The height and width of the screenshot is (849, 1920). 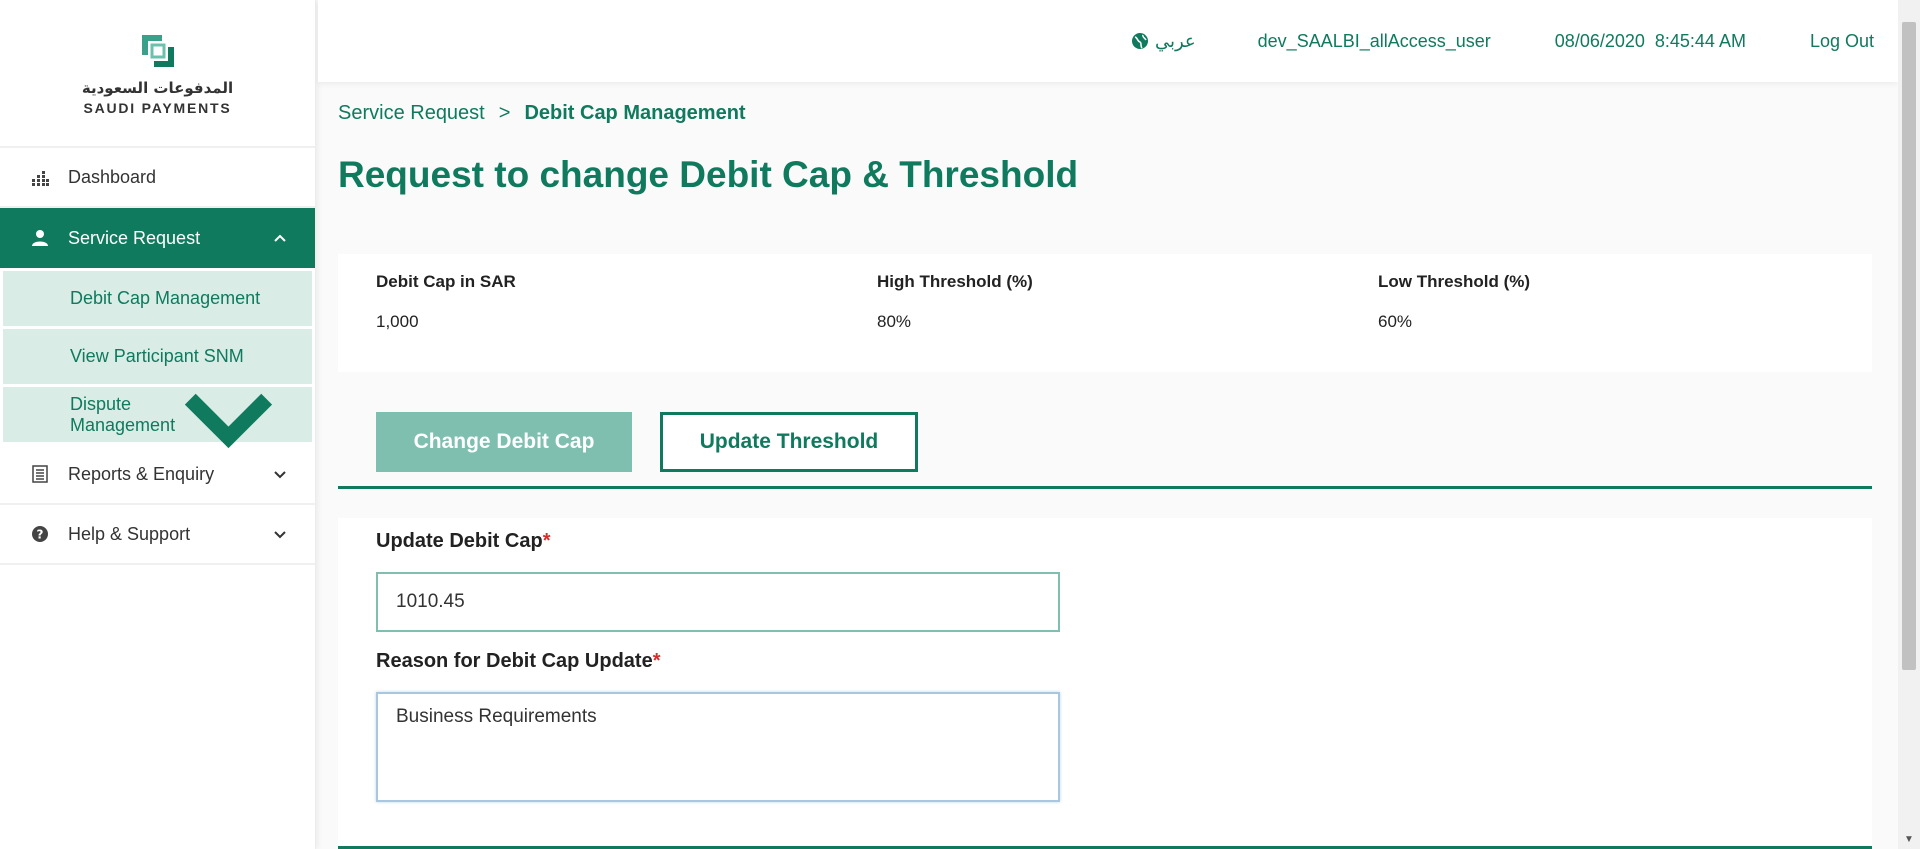 I want to click on username: dev_SAALBI_allAccess_user, so click(x=1374, y=40).